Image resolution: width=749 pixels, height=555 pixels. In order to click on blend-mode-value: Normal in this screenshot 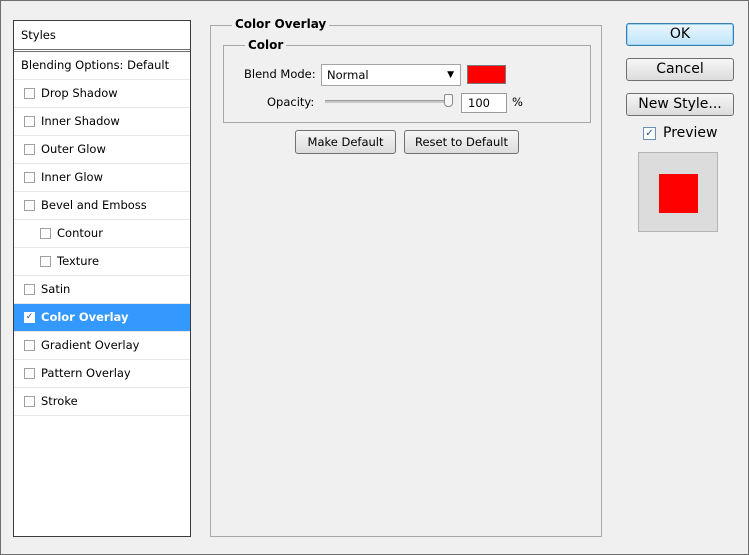, I will do `click(348, 75)`.